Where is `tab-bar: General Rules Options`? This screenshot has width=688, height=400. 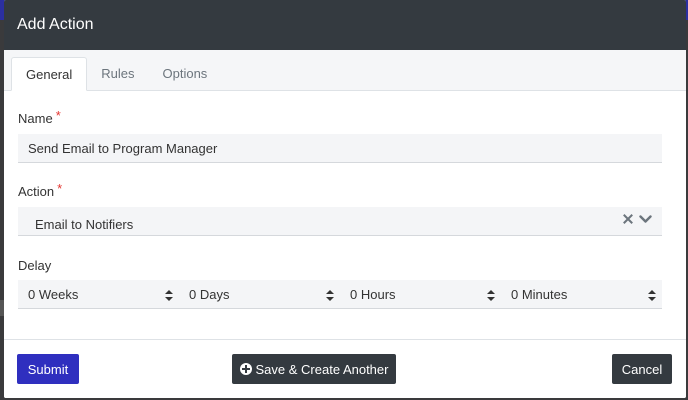 tab-bar: General Rules Options is located at coordinates (345, 70).